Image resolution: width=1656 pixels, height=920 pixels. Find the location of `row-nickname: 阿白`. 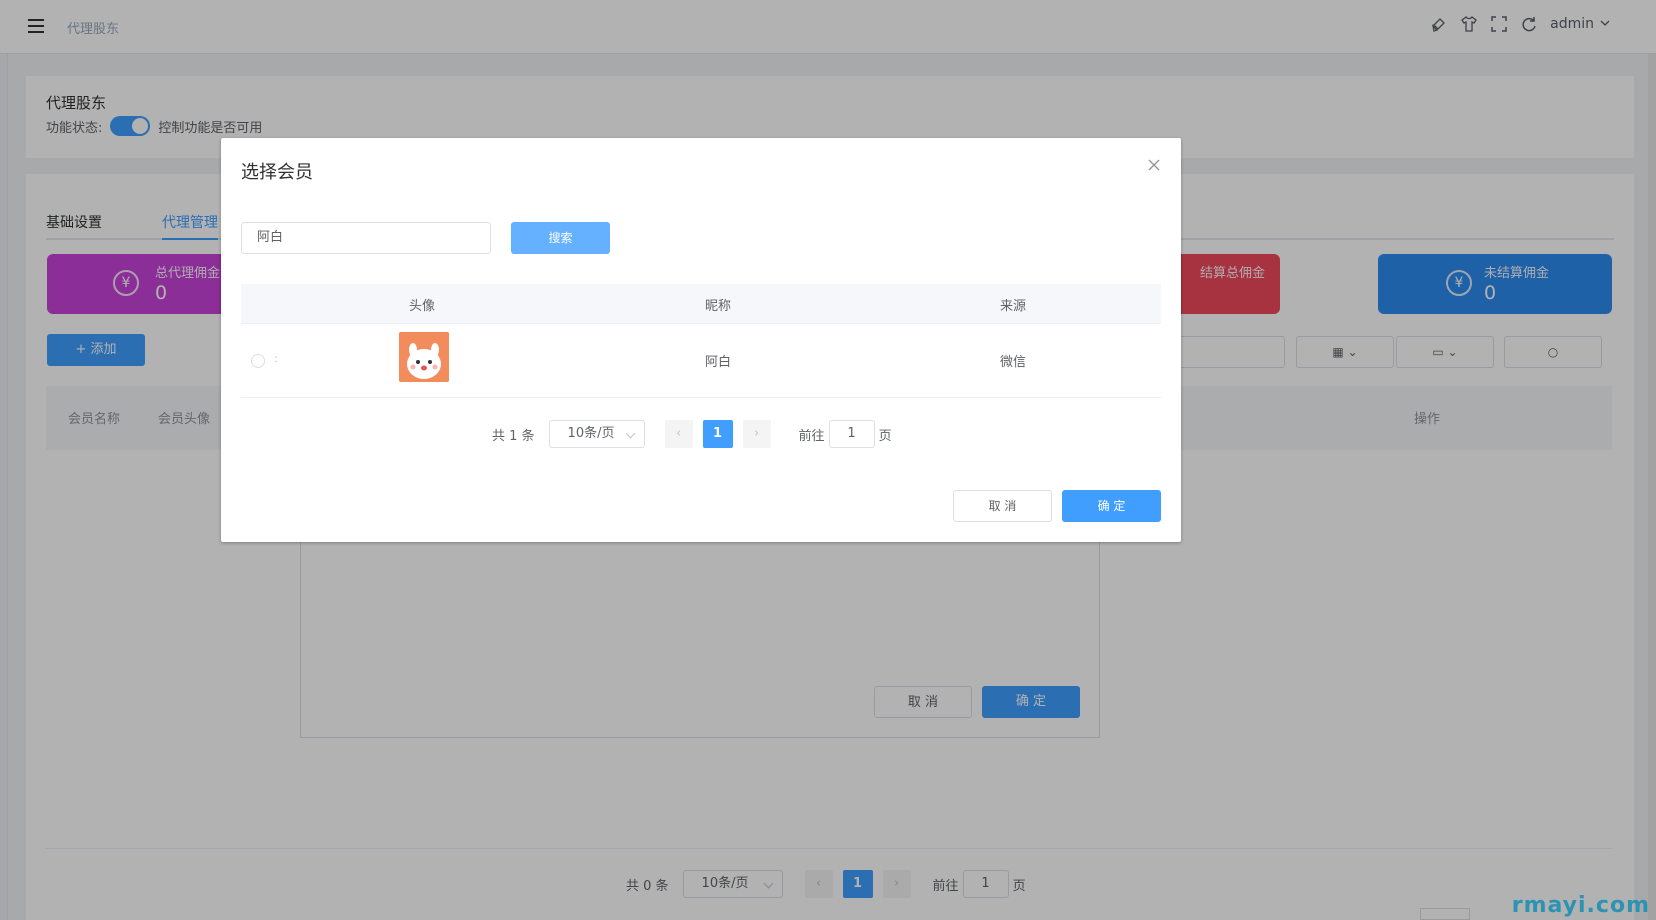

row-nickname: 阿白 is located at coordinates (718, 362).